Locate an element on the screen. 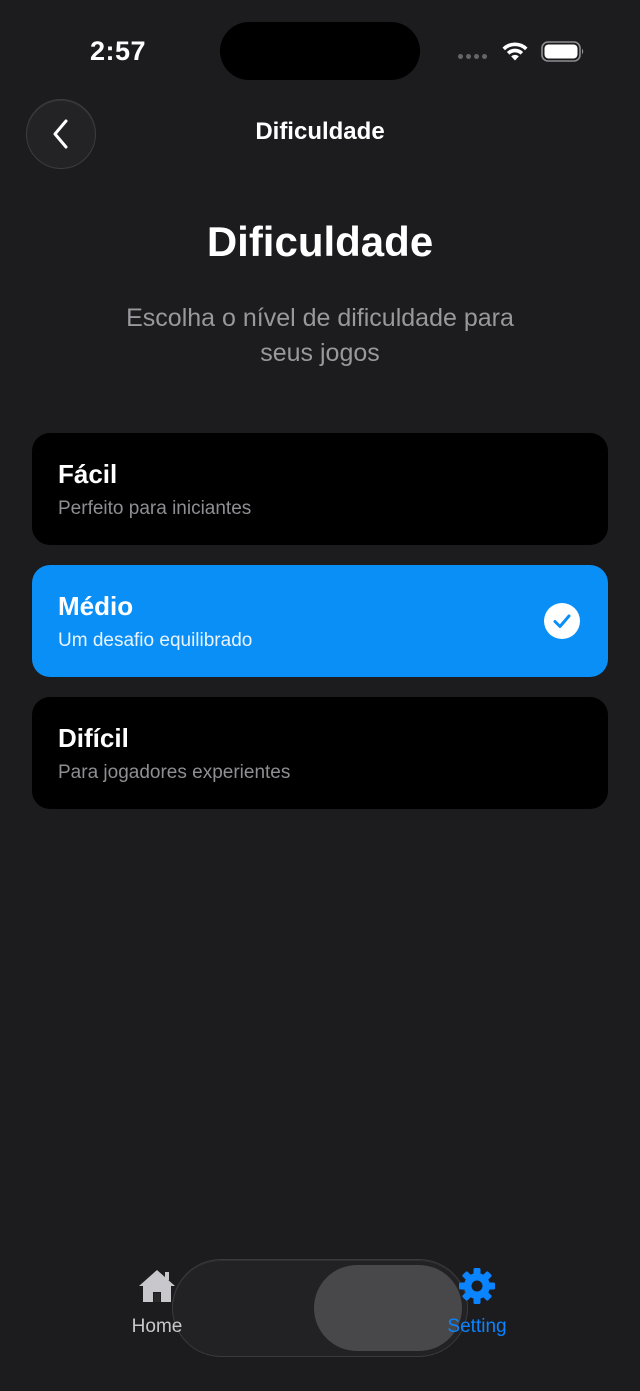 This screenshot has height=1391, width=640. option-description: Um desafio equilibrado is located at coordinates (155, 640).